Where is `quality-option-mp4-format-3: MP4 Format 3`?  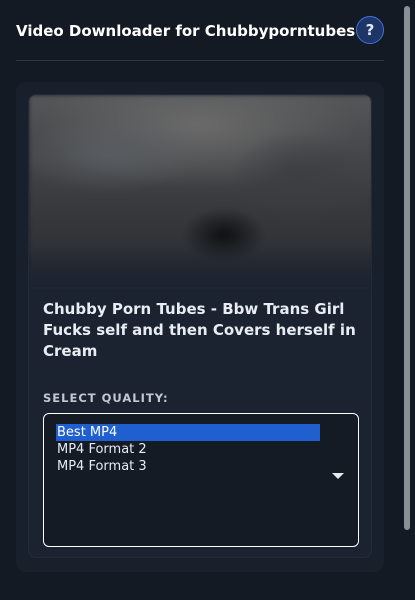 quality-option-mp4-format-3: MP4 Format 3 is located at coordinates (188, 466).